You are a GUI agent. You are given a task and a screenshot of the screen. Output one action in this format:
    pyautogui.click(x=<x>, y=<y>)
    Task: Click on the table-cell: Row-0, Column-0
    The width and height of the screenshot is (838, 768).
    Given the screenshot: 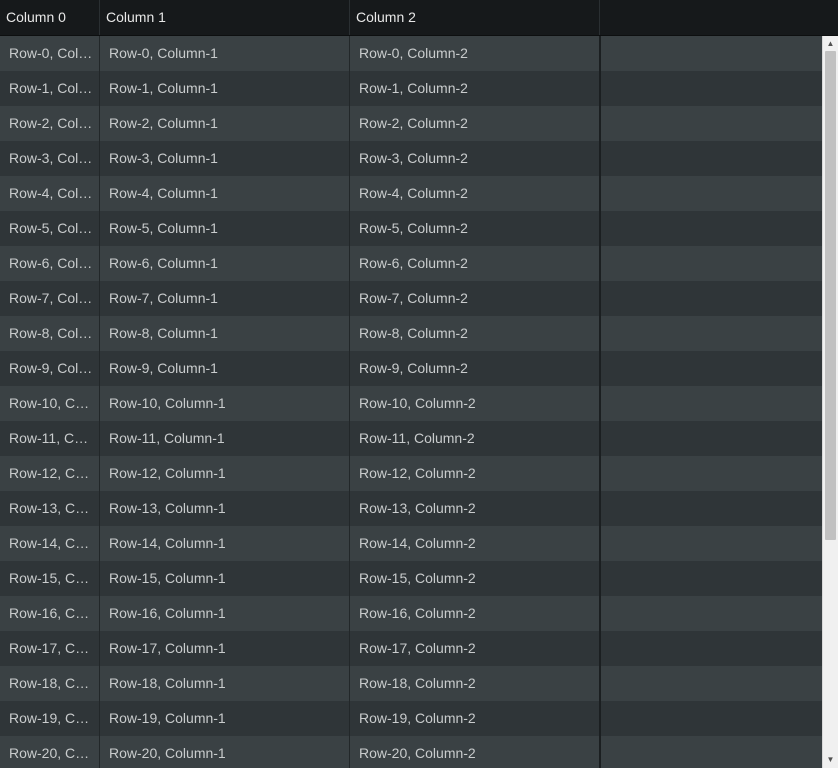 What is the action you would take?
    pyautogui.click(x=50, y=53)
    